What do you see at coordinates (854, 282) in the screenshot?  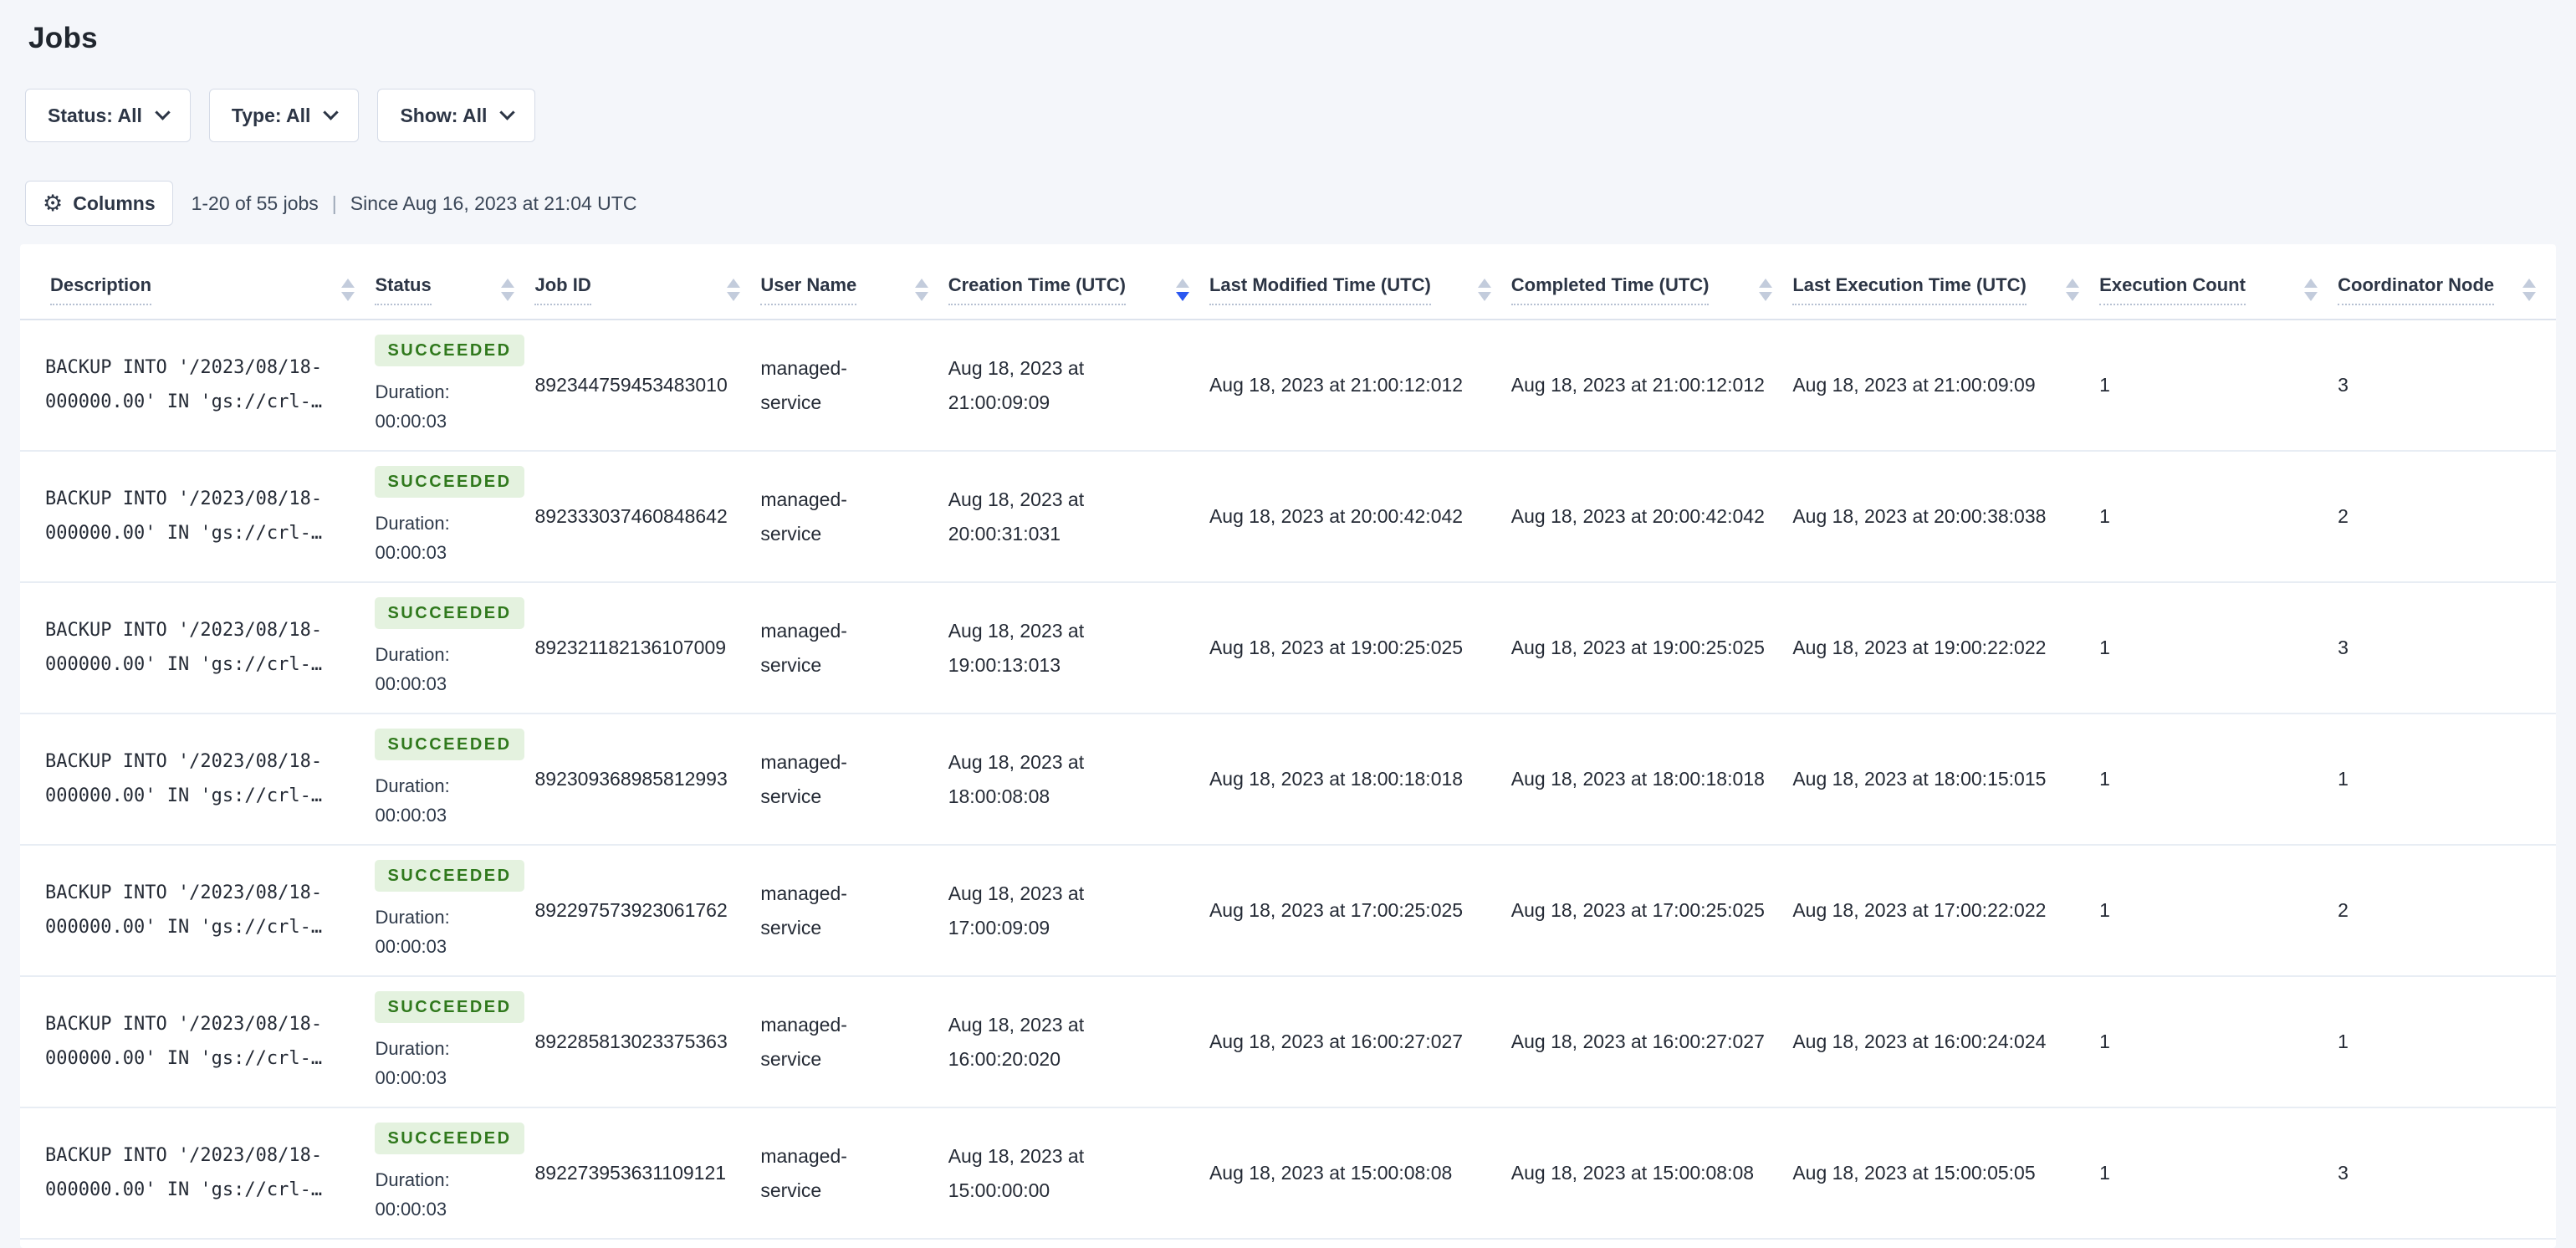 I see `column-header-user-name: User Name` at bounding box center [854, 282].